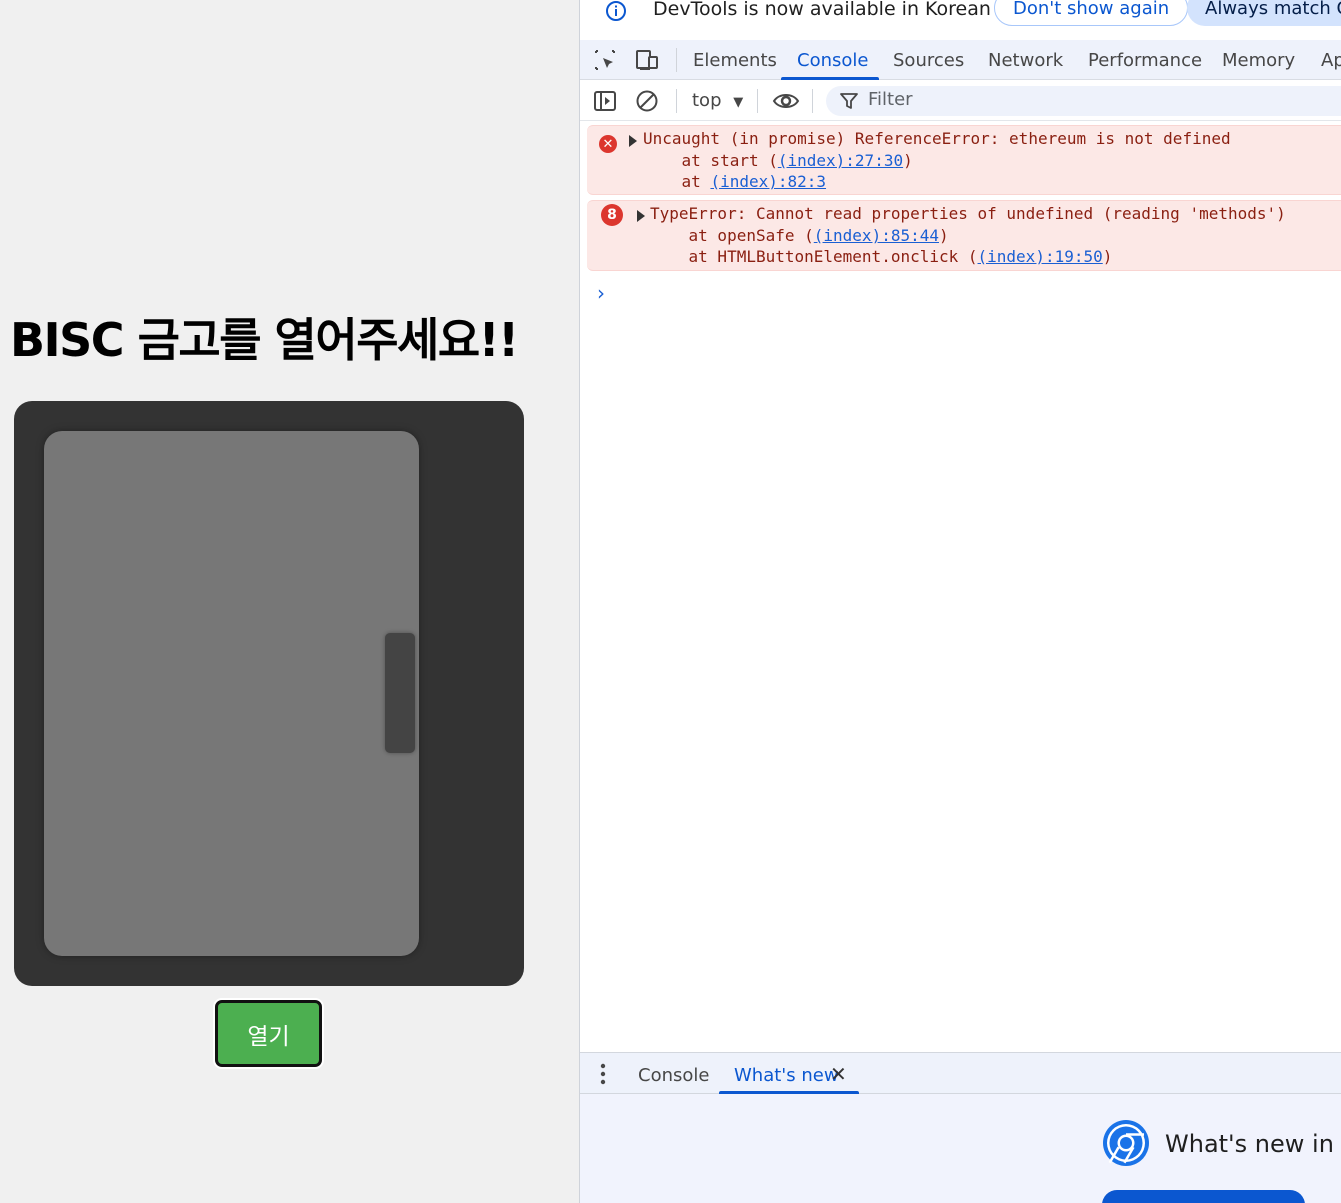 The height and width of the screenshot is (1203, 1341). I want to click on active-tab-indicator, so click(830, 78).